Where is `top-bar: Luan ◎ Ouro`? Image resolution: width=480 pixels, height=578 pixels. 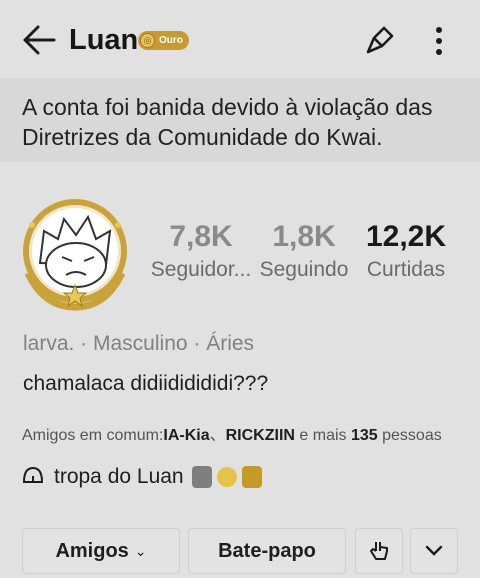
top-bar: Luan ◎ Ouro is located at coordinates (240, 39).